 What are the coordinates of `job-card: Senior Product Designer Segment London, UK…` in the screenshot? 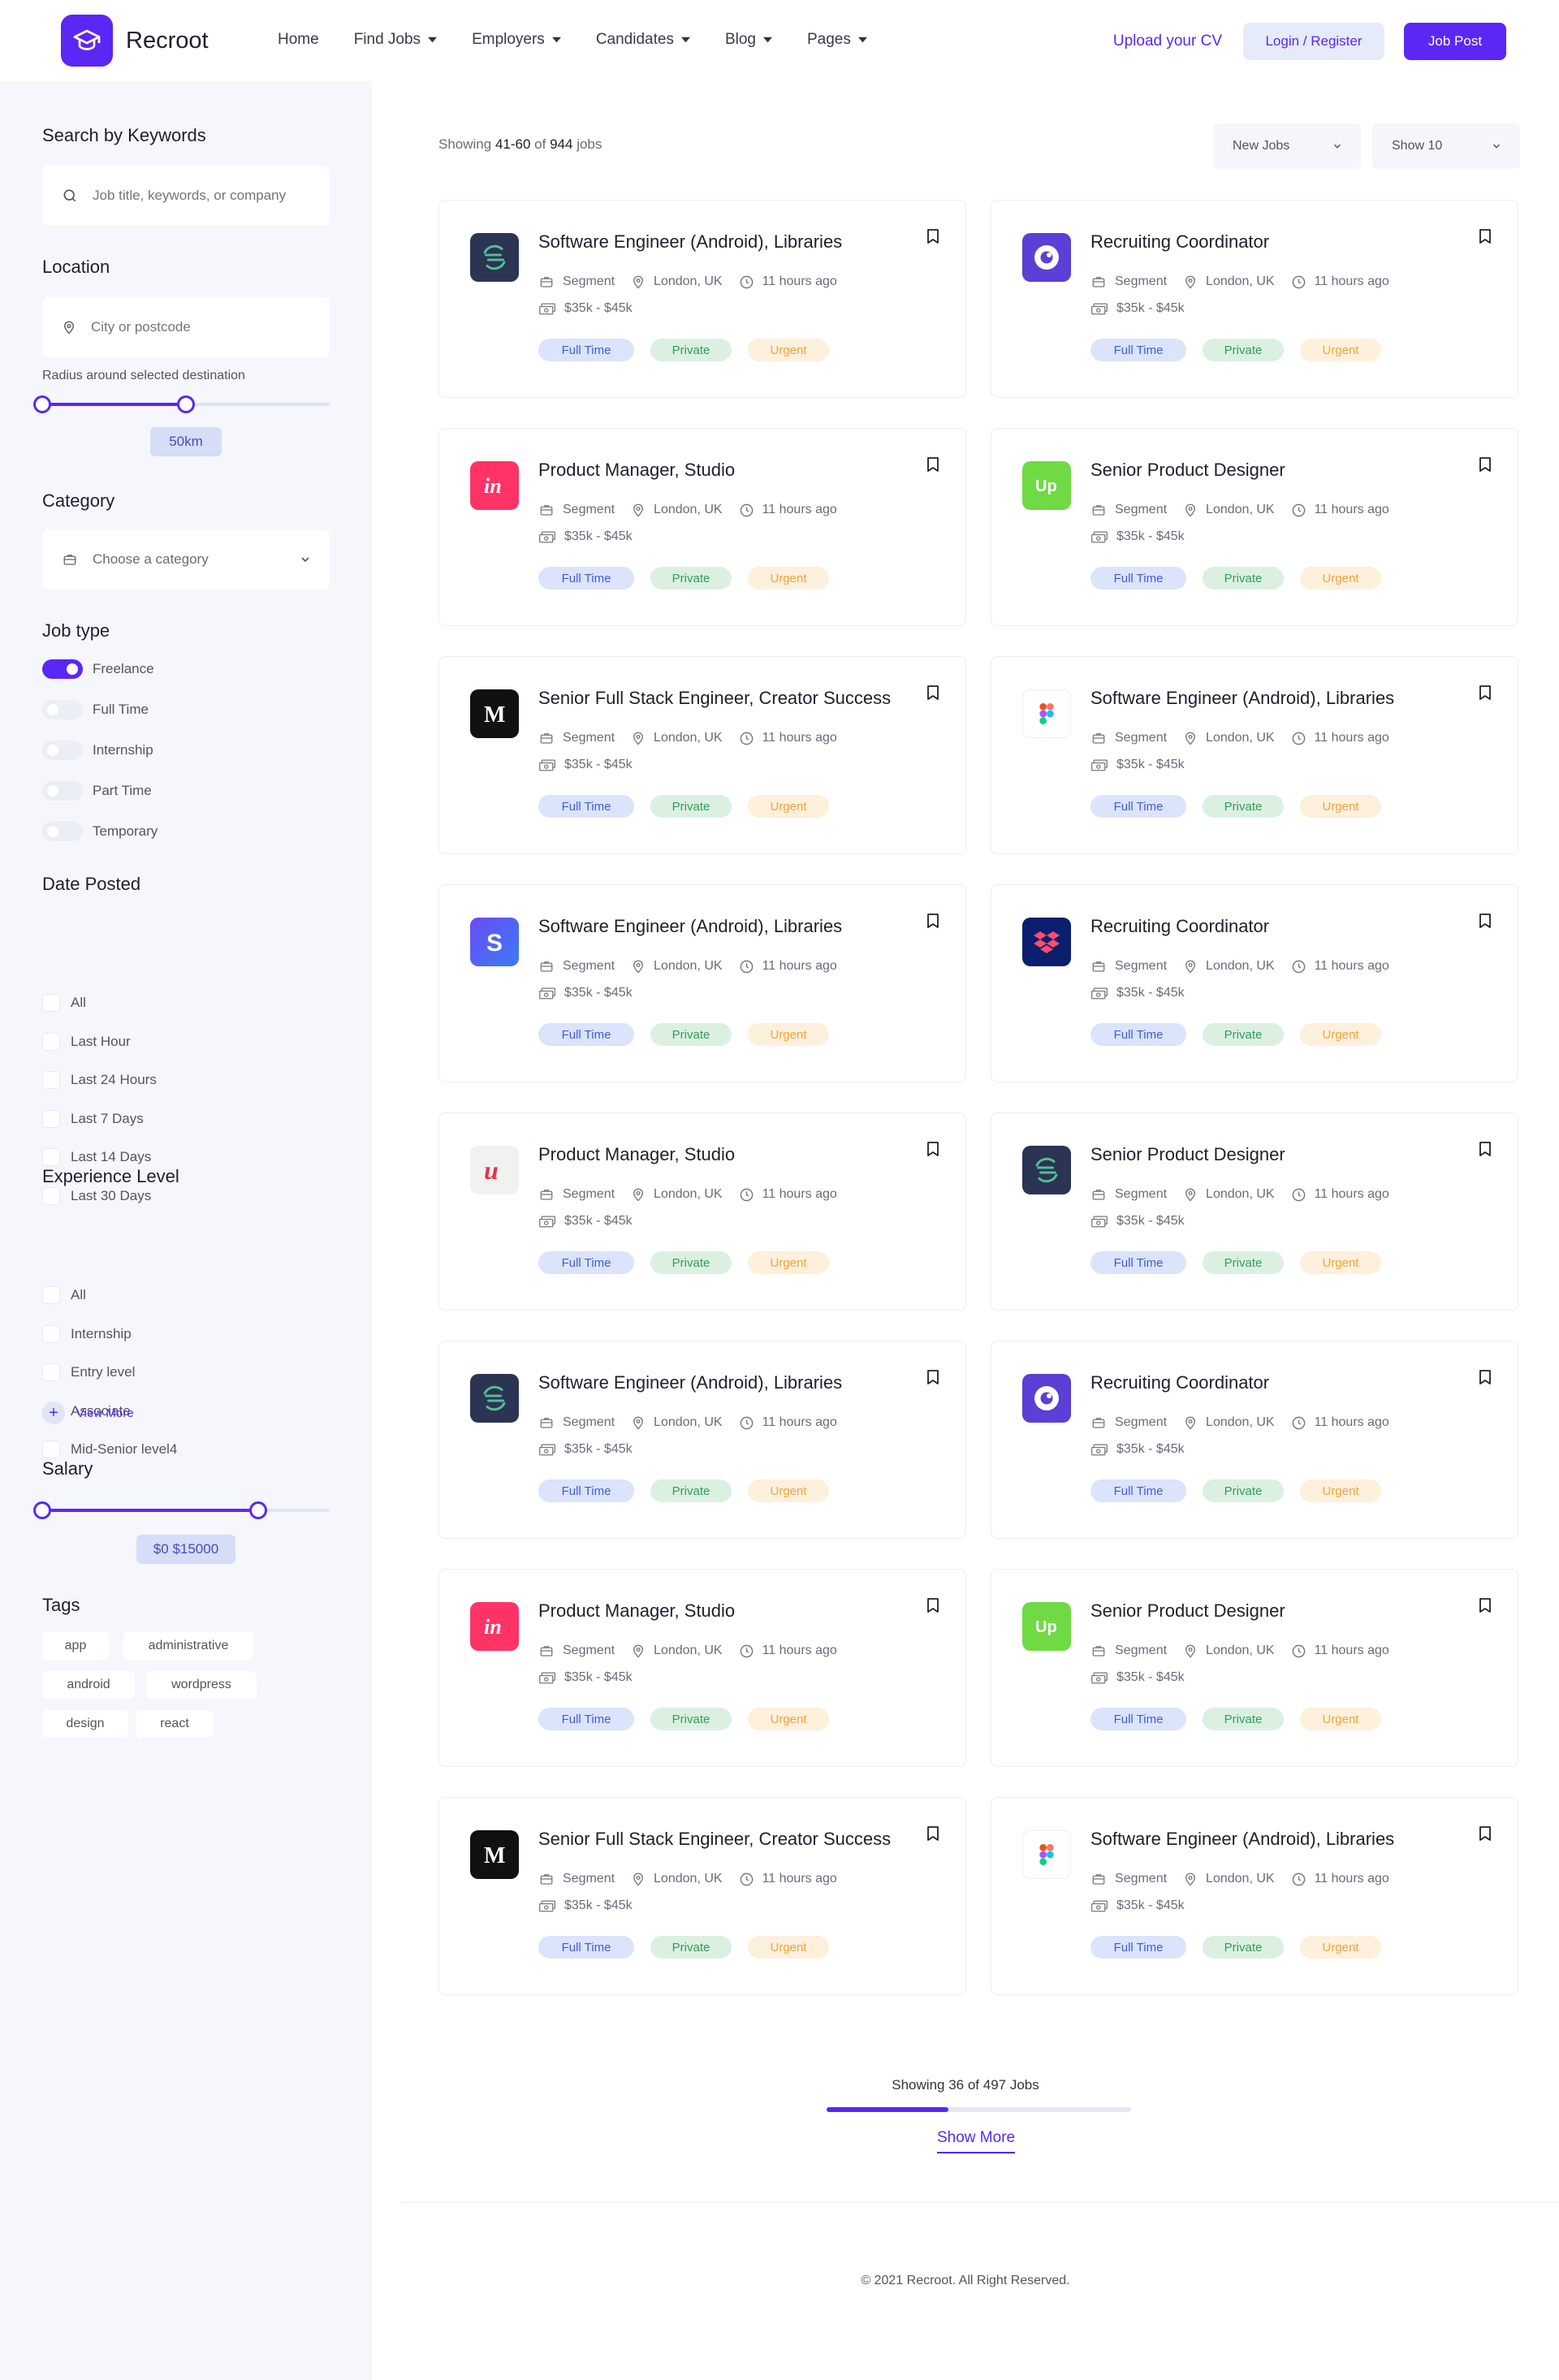 It's located at (1254, 1212).